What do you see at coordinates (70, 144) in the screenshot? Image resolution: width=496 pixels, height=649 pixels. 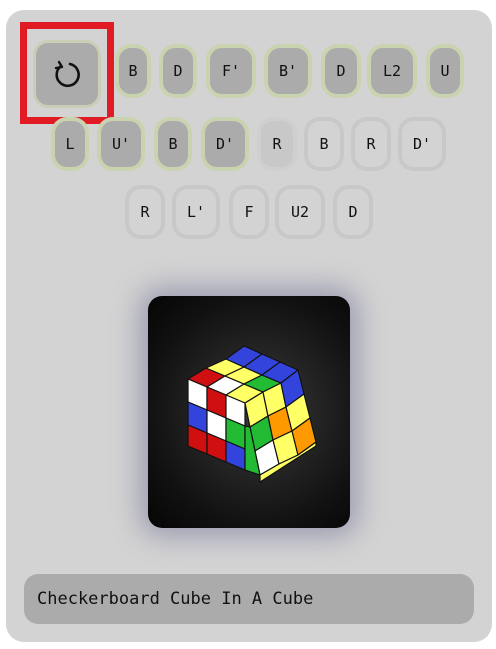 I see `move-button: L` at bounding box center [70, 144].